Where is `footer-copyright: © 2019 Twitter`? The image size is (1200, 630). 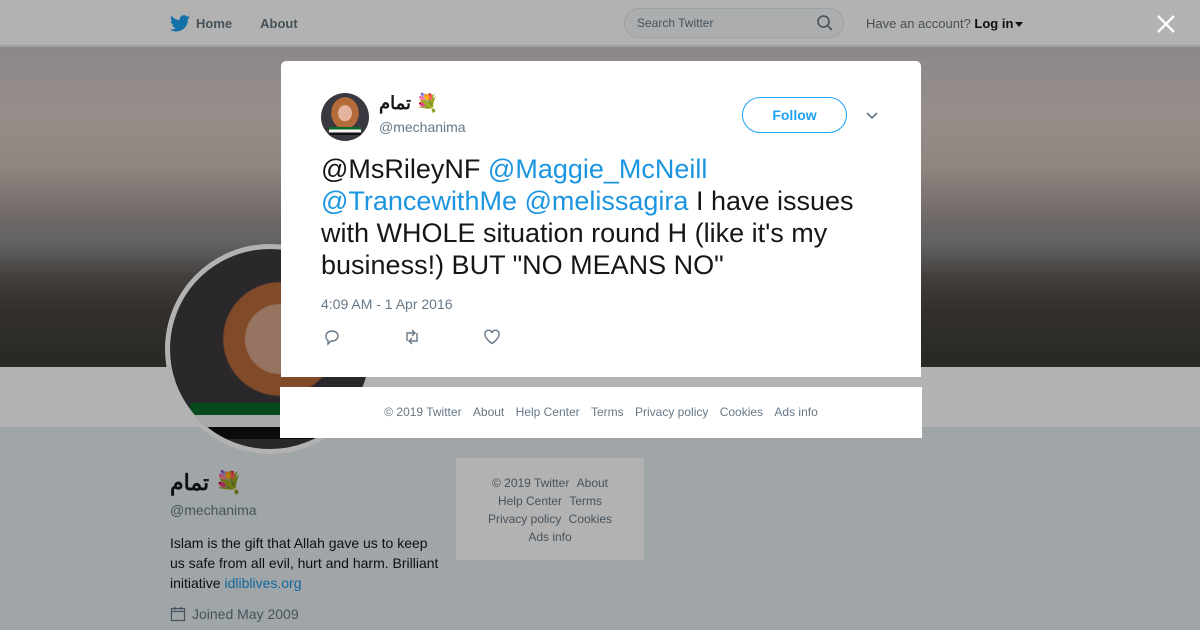 footer-copyright: © 2019 Twitter is located at coordinates (423, 412).